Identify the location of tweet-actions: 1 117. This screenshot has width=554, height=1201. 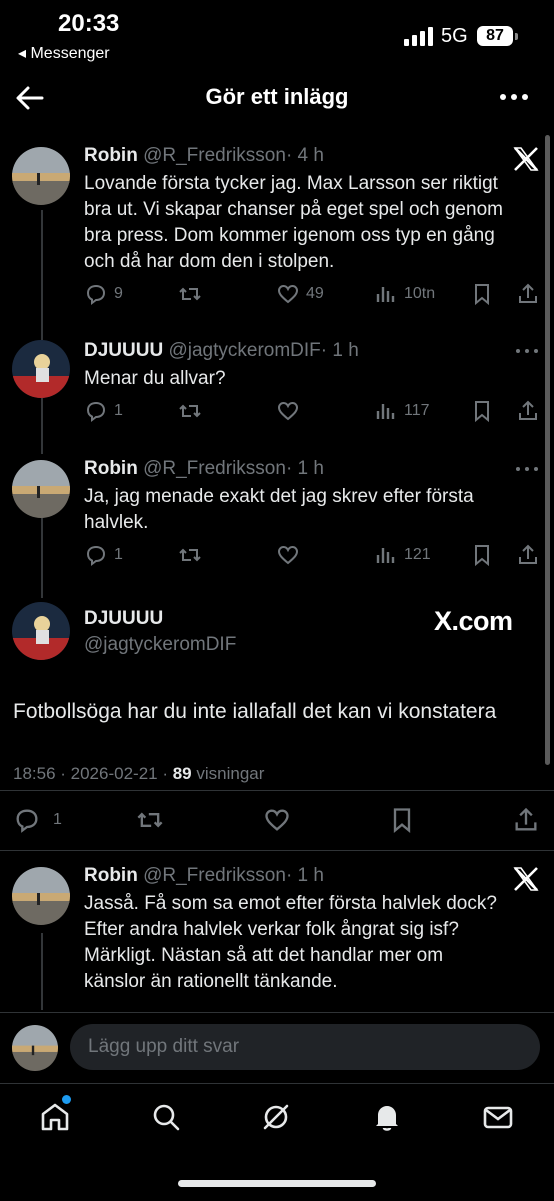
(277, 411).